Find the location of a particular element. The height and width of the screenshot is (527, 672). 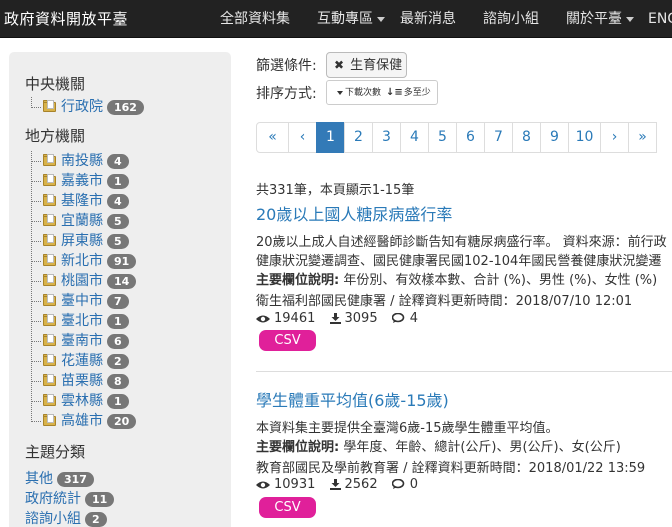

download-count: 3095 is located at coordinates (361, 318).